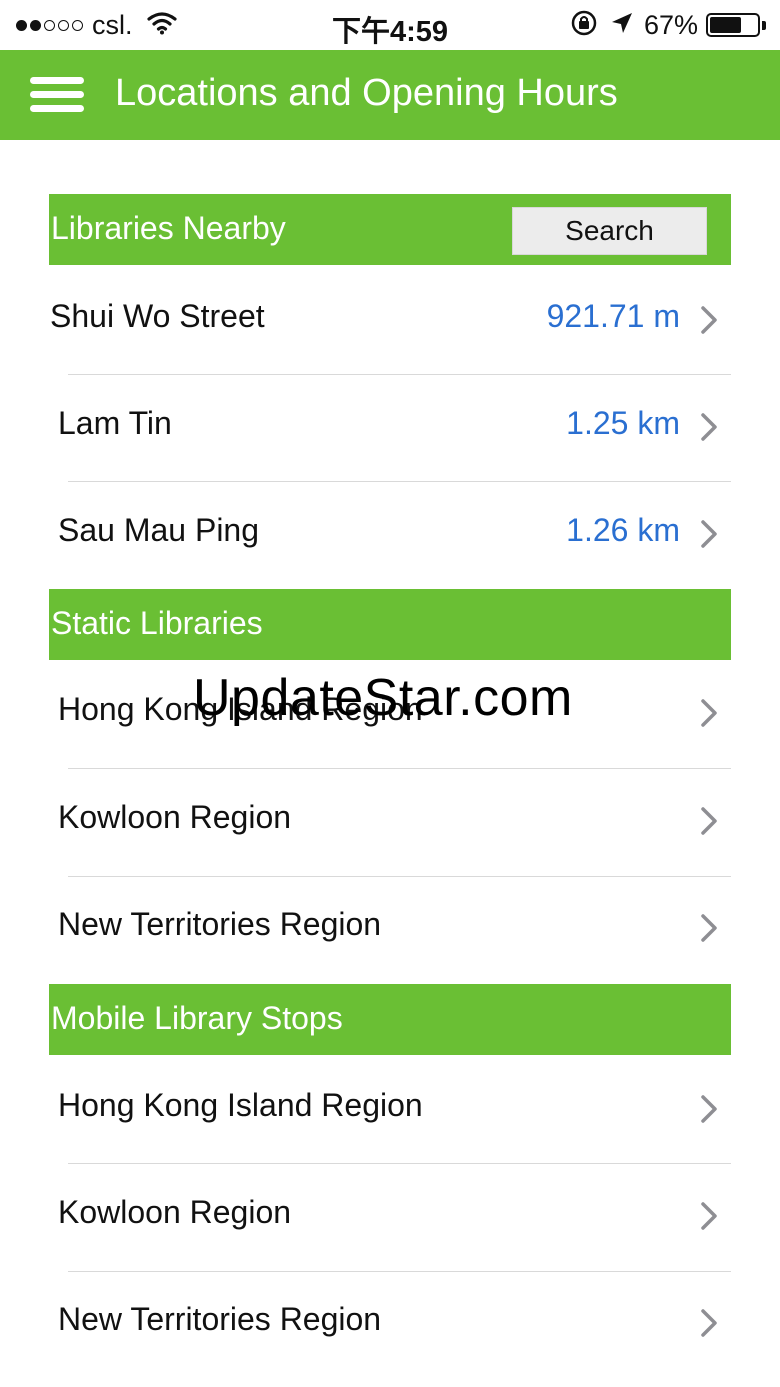 The image size is (780, 1387). What do you see at coordinates (390, 229) in the screenshot?
I see `section-header-libraries-nearby: Libraries Nearby Search` at bounding box center [390, 229].